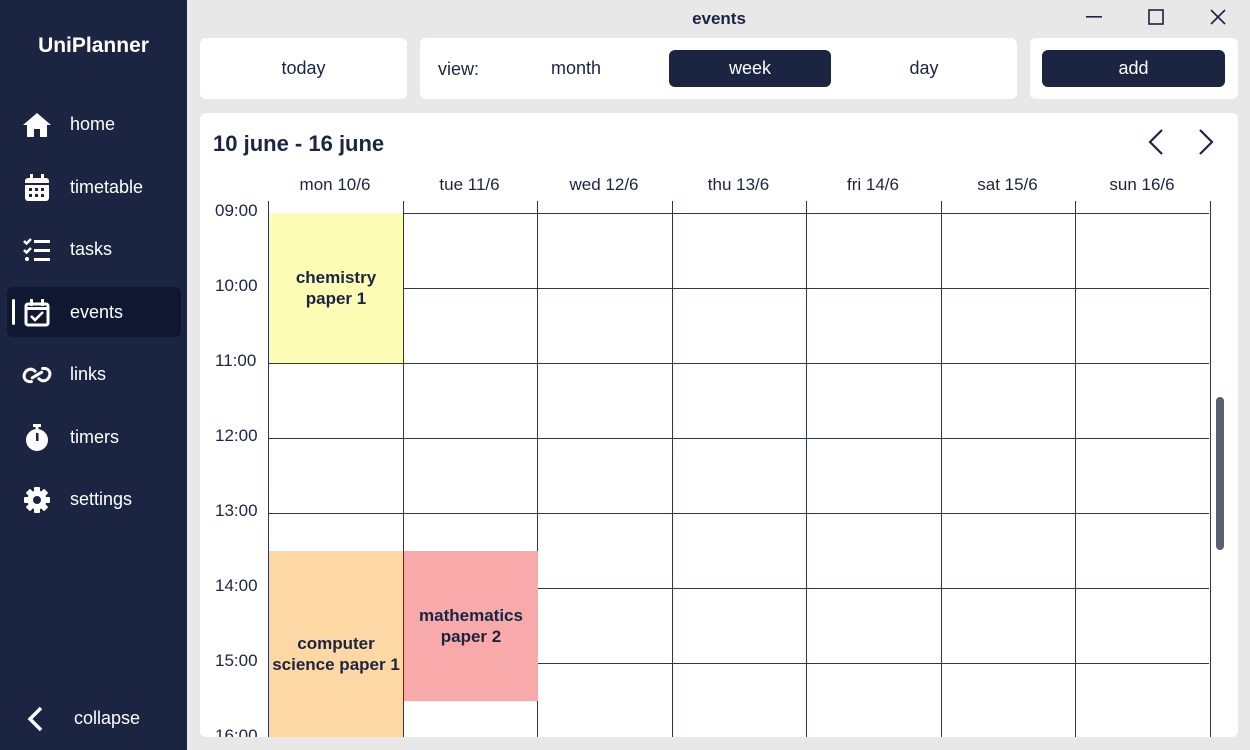 The height and width of the screenshot is (750, 1250). I want to click on today-button: today, so click(303, 68).